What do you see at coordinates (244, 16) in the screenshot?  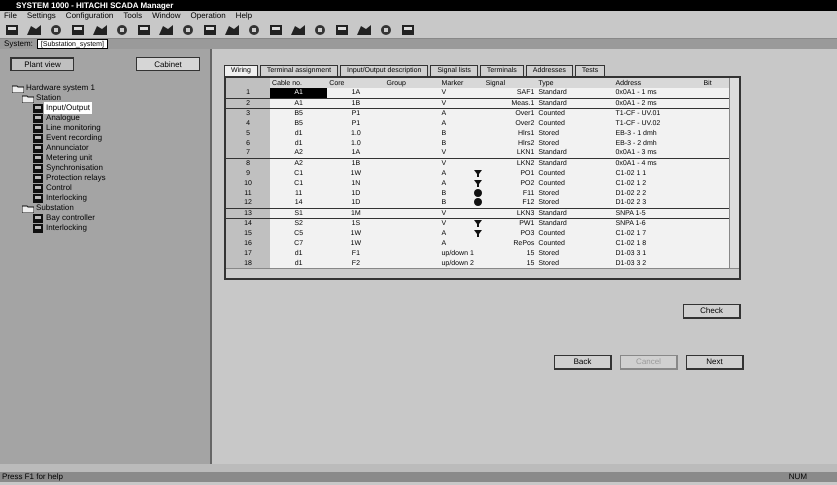 I see `menu-item: Help` at bounding box center [244, 16].